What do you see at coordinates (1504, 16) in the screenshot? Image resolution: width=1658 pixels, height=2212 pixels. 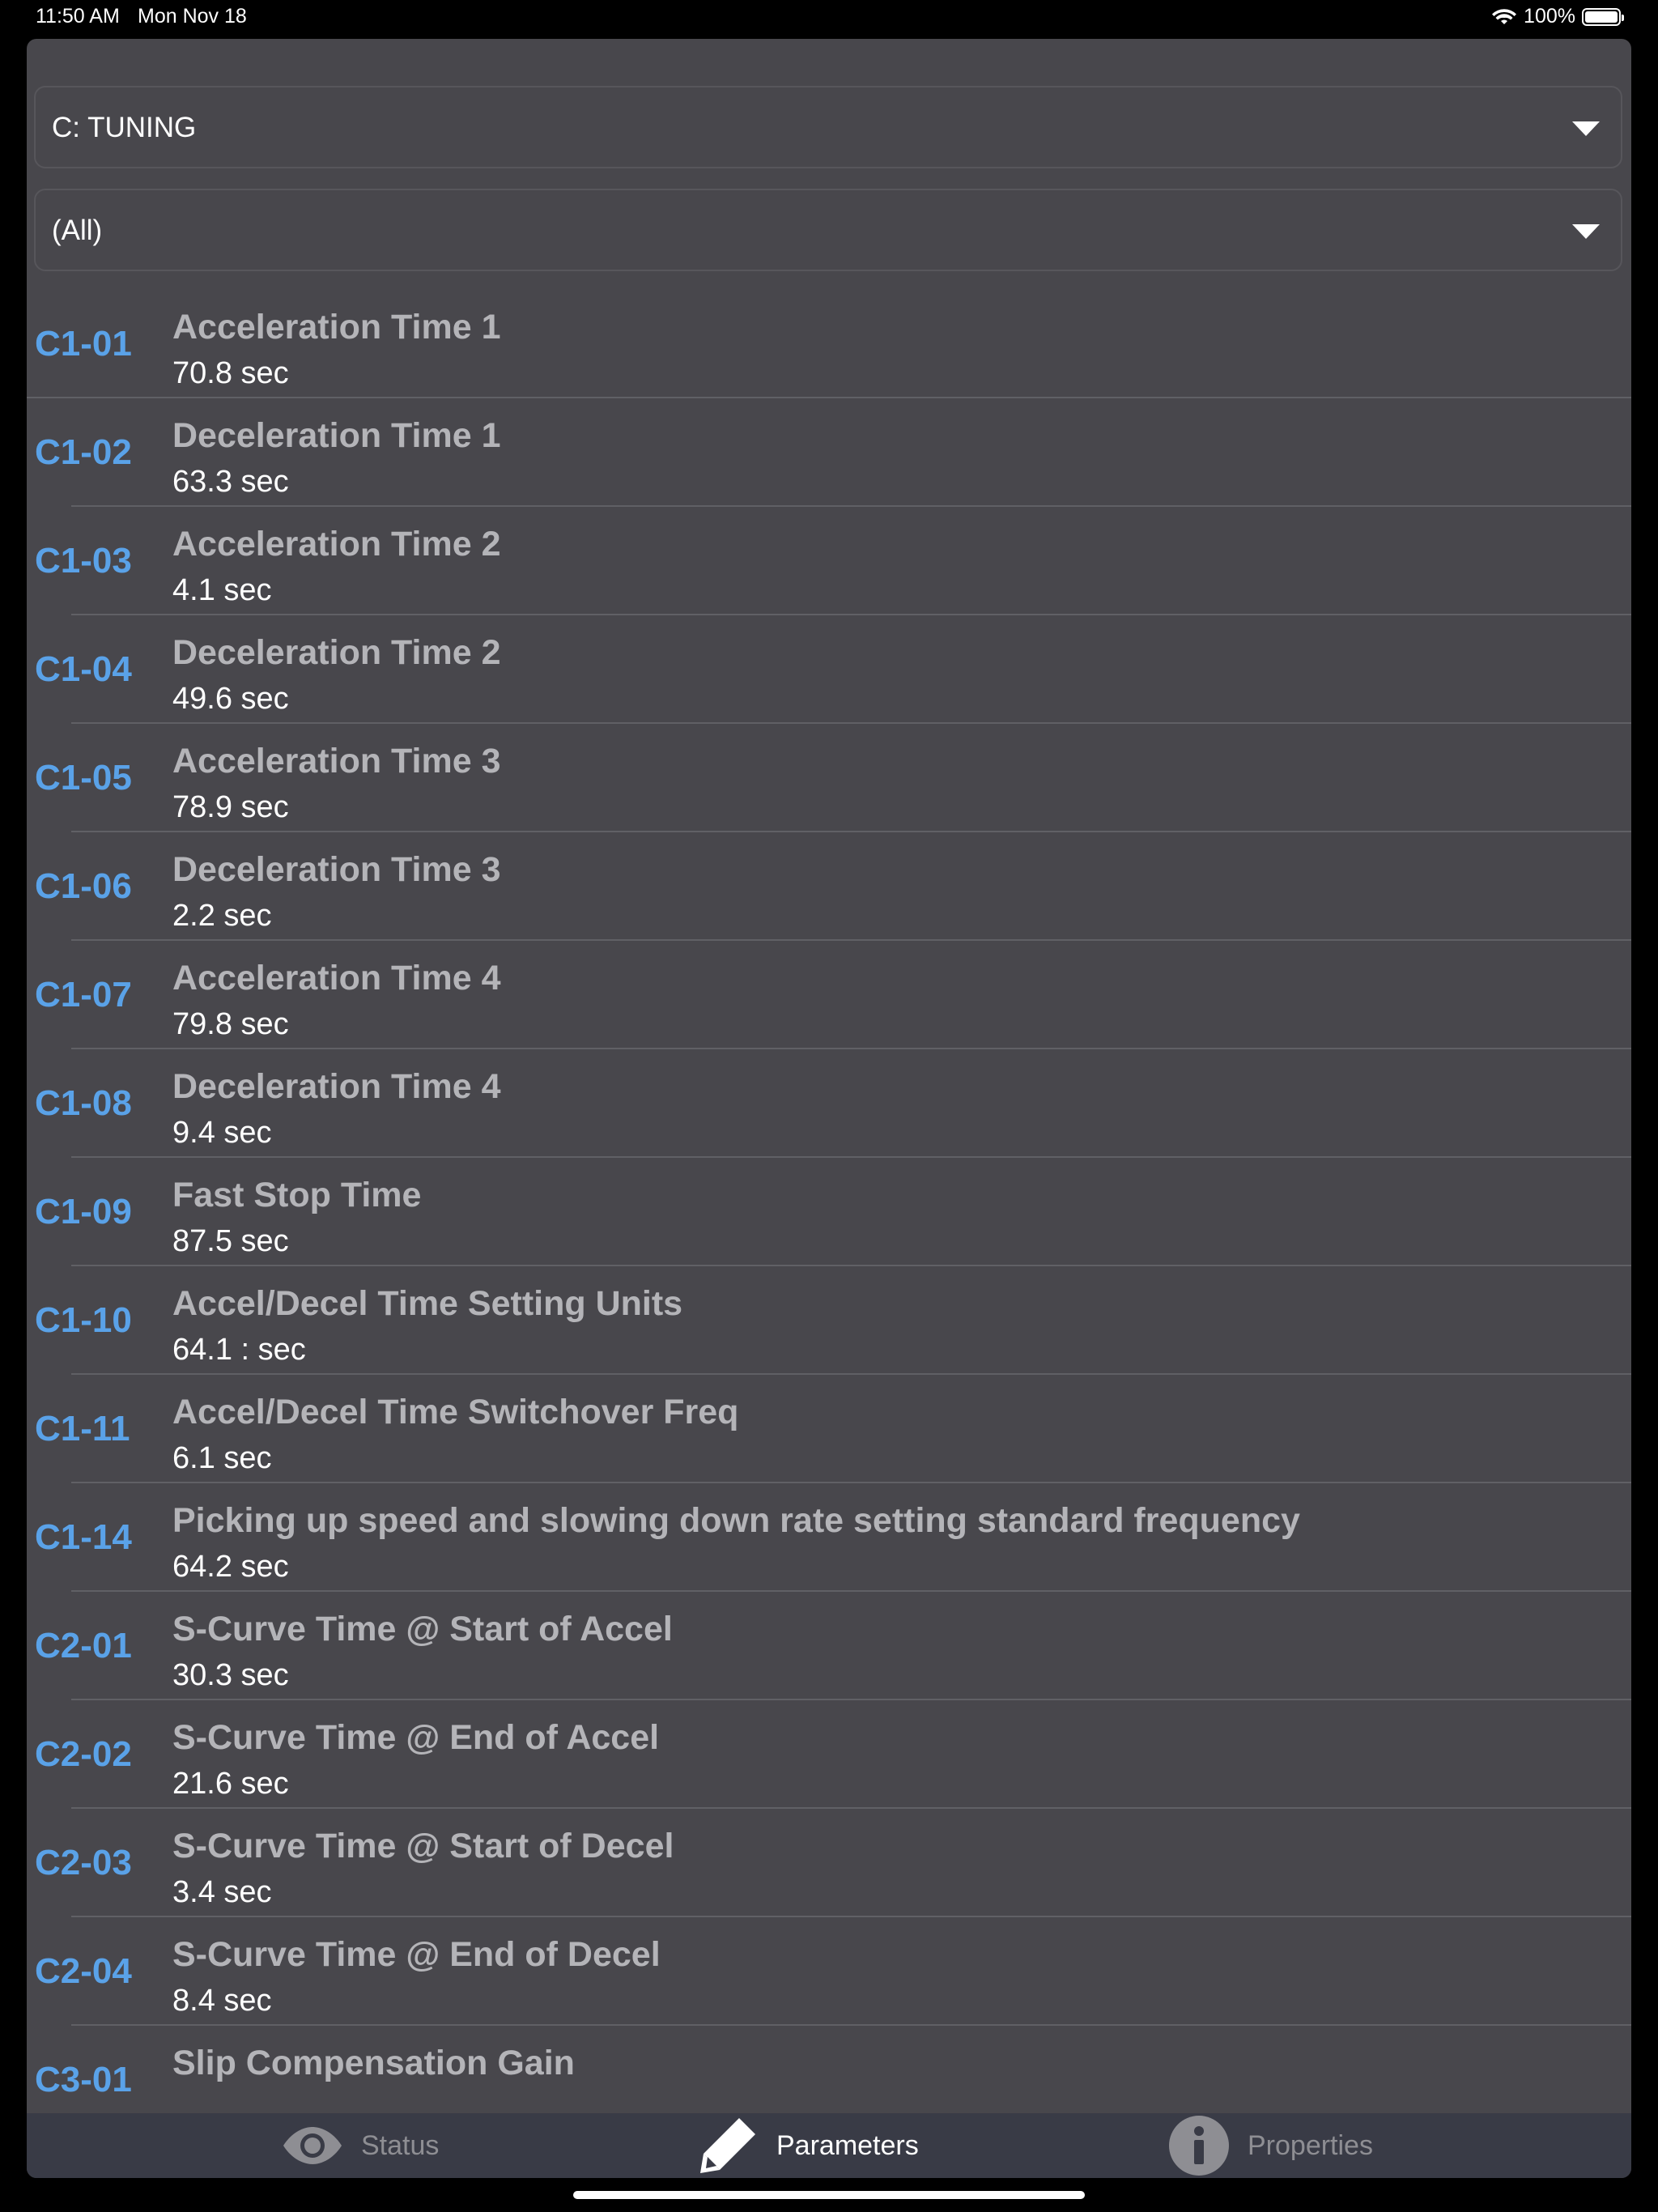 I see `wifi-icon` at bounding box center [1504, 16].